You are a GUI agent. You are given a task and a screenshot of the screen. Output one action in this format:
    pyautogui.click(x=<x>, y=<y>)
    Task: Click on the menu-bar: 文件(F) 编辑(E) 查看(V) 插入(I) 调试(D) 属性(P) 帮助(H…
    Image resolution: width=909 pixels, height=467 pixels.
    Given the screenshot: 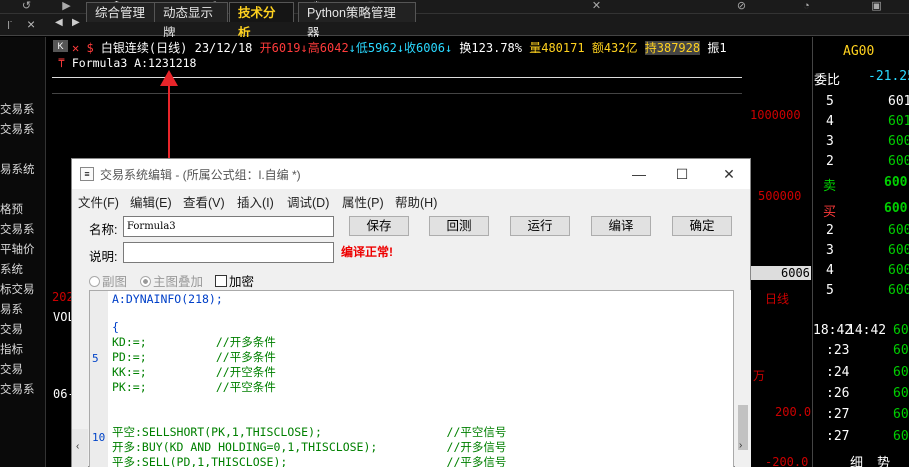 What is the action you would take?
    pyautogui.click(x=411, y=200)
    